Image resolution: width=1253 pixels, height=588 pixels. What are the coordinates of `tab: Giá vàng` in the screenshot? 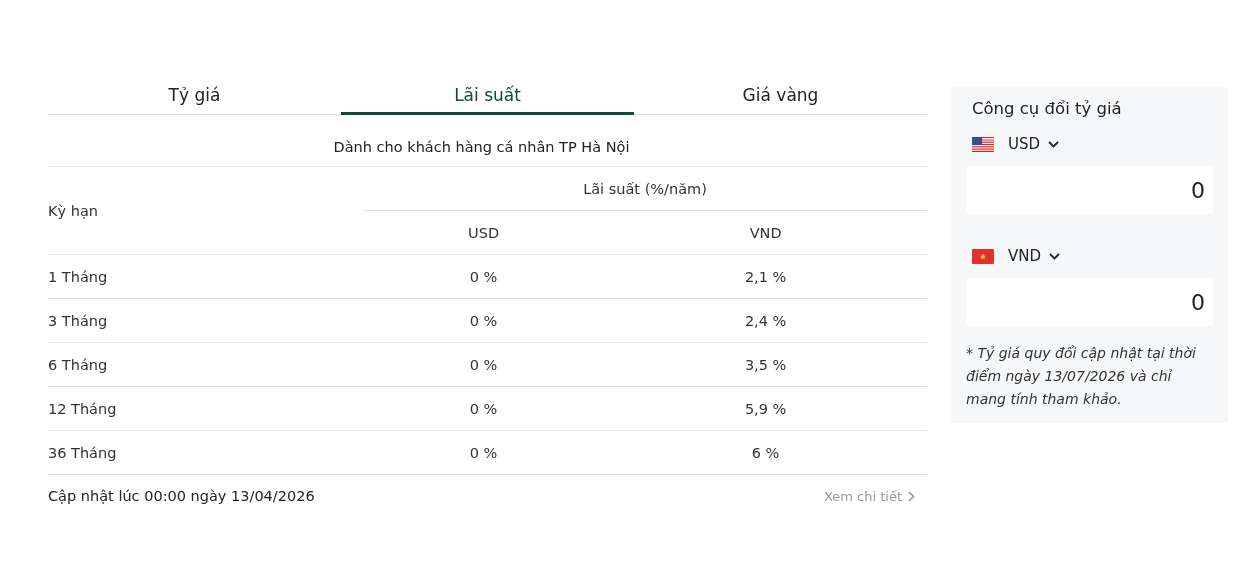 It's located at (780, 95).